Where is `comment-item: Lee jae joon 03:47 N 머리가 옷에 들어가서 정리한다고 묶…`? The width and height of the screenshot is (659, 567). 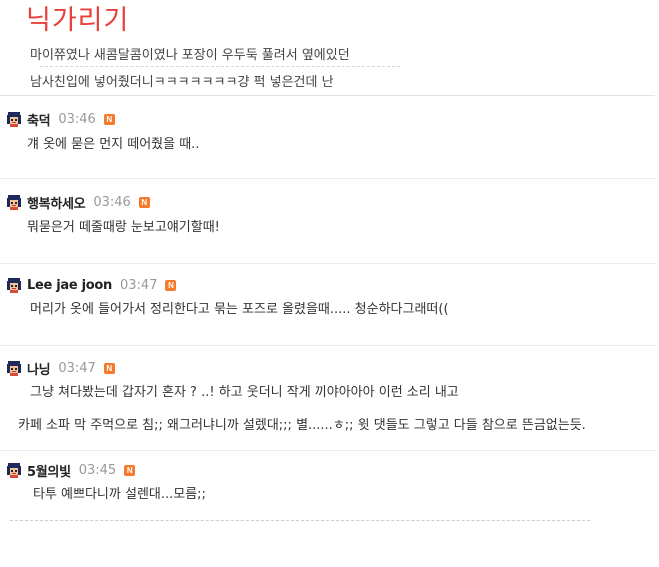 comment-item: Lee jae joon 03:47 N 머리가 옷에 들어가서 정리한다고 묶… is located at coordinates (329, 311).